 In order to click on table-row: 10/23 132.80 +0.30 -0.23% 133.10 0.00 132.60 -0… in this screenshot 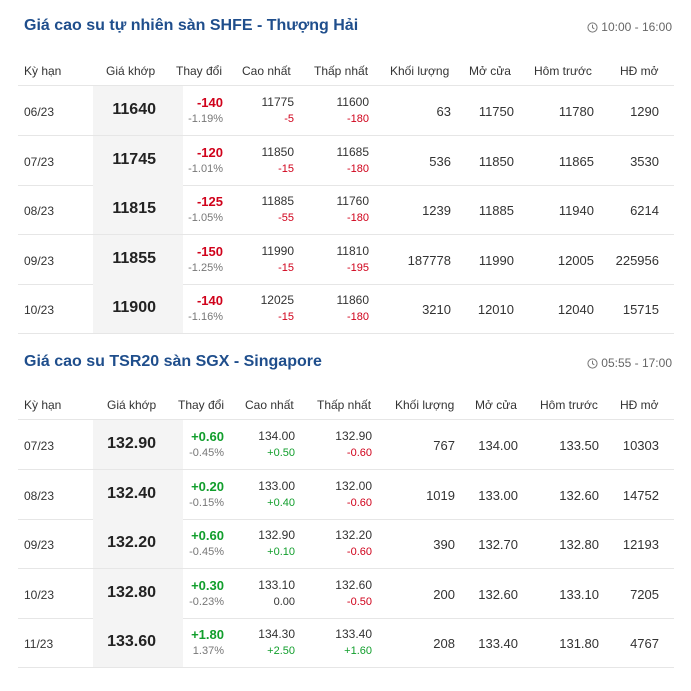, I will do `click(346, 593)`.